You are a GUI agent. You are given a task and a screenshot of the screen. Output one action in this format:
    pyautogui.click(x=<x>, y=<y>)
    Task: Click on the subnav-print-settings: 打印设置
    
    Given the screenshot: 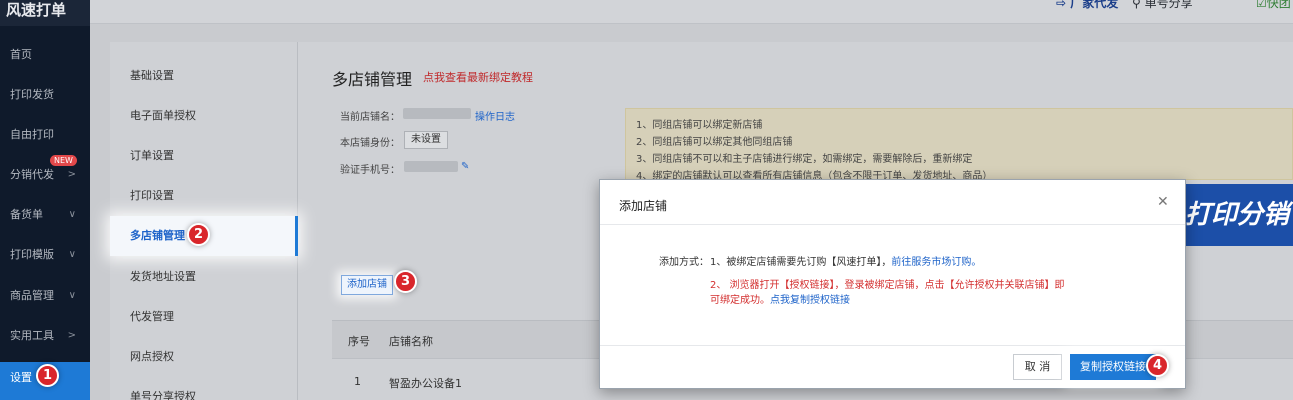 What is the action you would take?
    pyautogui.click(x=204, y=196)
    